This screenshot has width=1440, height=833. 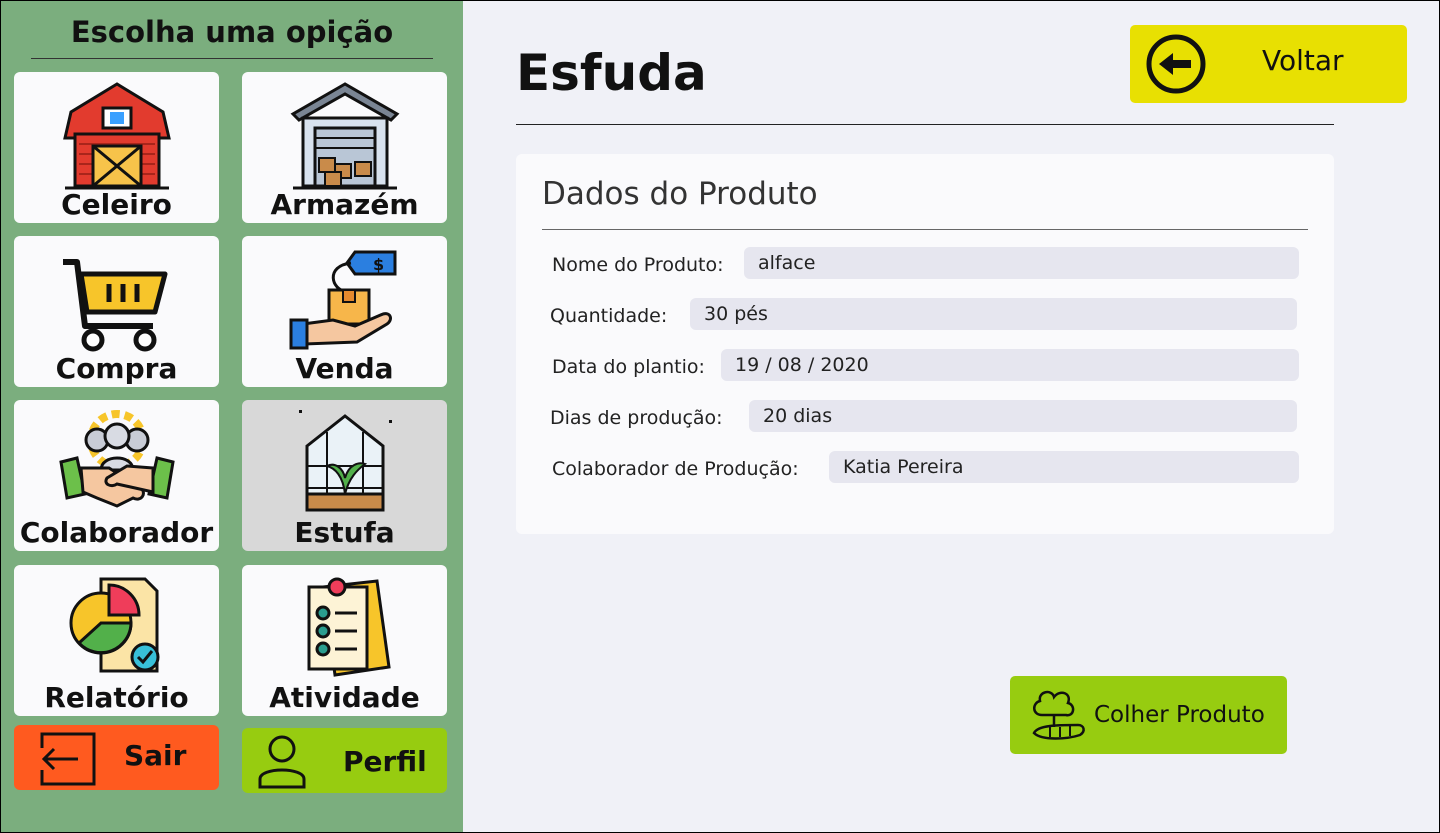 I want to click on greenhouse-icon, so click(x=345, y=462).